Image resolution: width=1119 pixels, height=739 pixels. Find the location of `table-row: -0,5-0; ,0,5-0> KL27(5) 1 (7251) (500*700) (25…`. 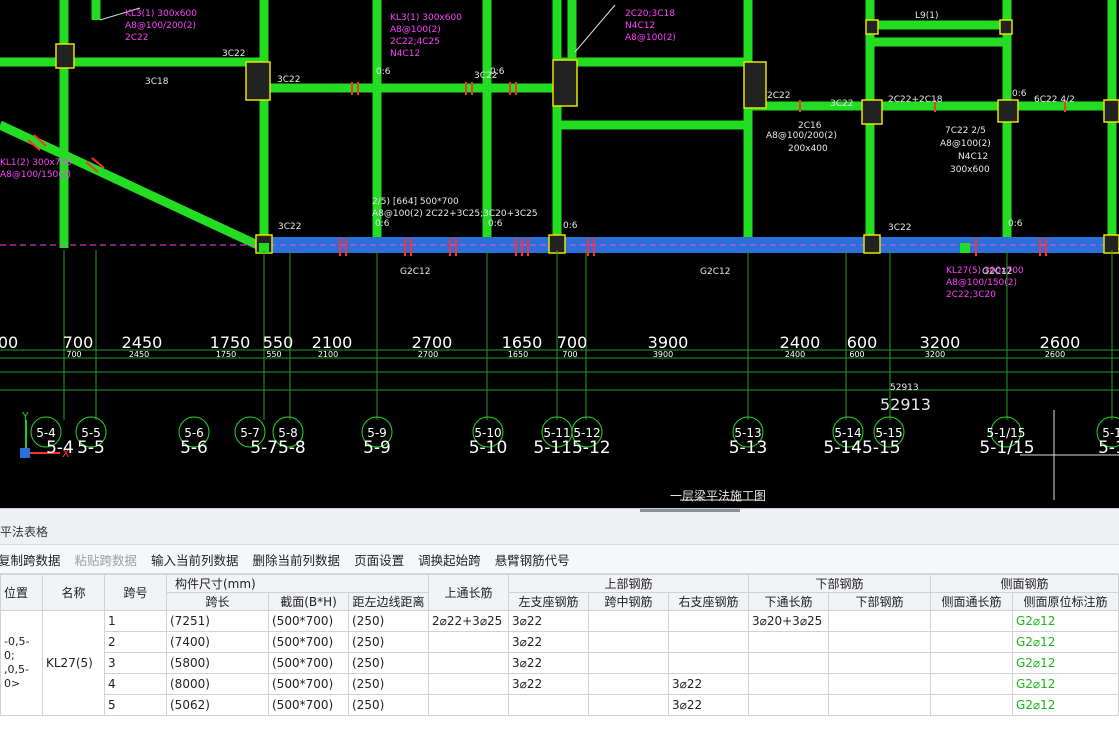

table-row: -0,5-0; ,0,5-0> KL27(5) 1 (7251) (500*700) (25… is located at coordinates (559, 663).